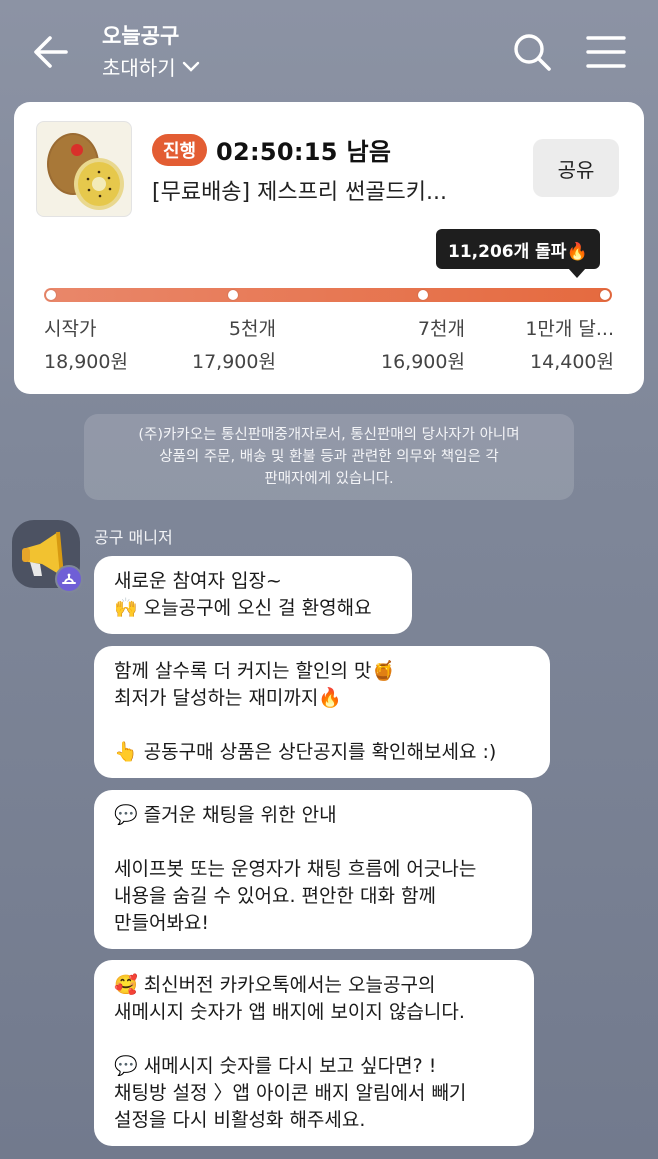  Describe the element at coordinates (290, 1093) in the screenshot. I see `message-line: 채팅방 설정 〉앱 아이콘 배지 알림에서 빼기` at that location.